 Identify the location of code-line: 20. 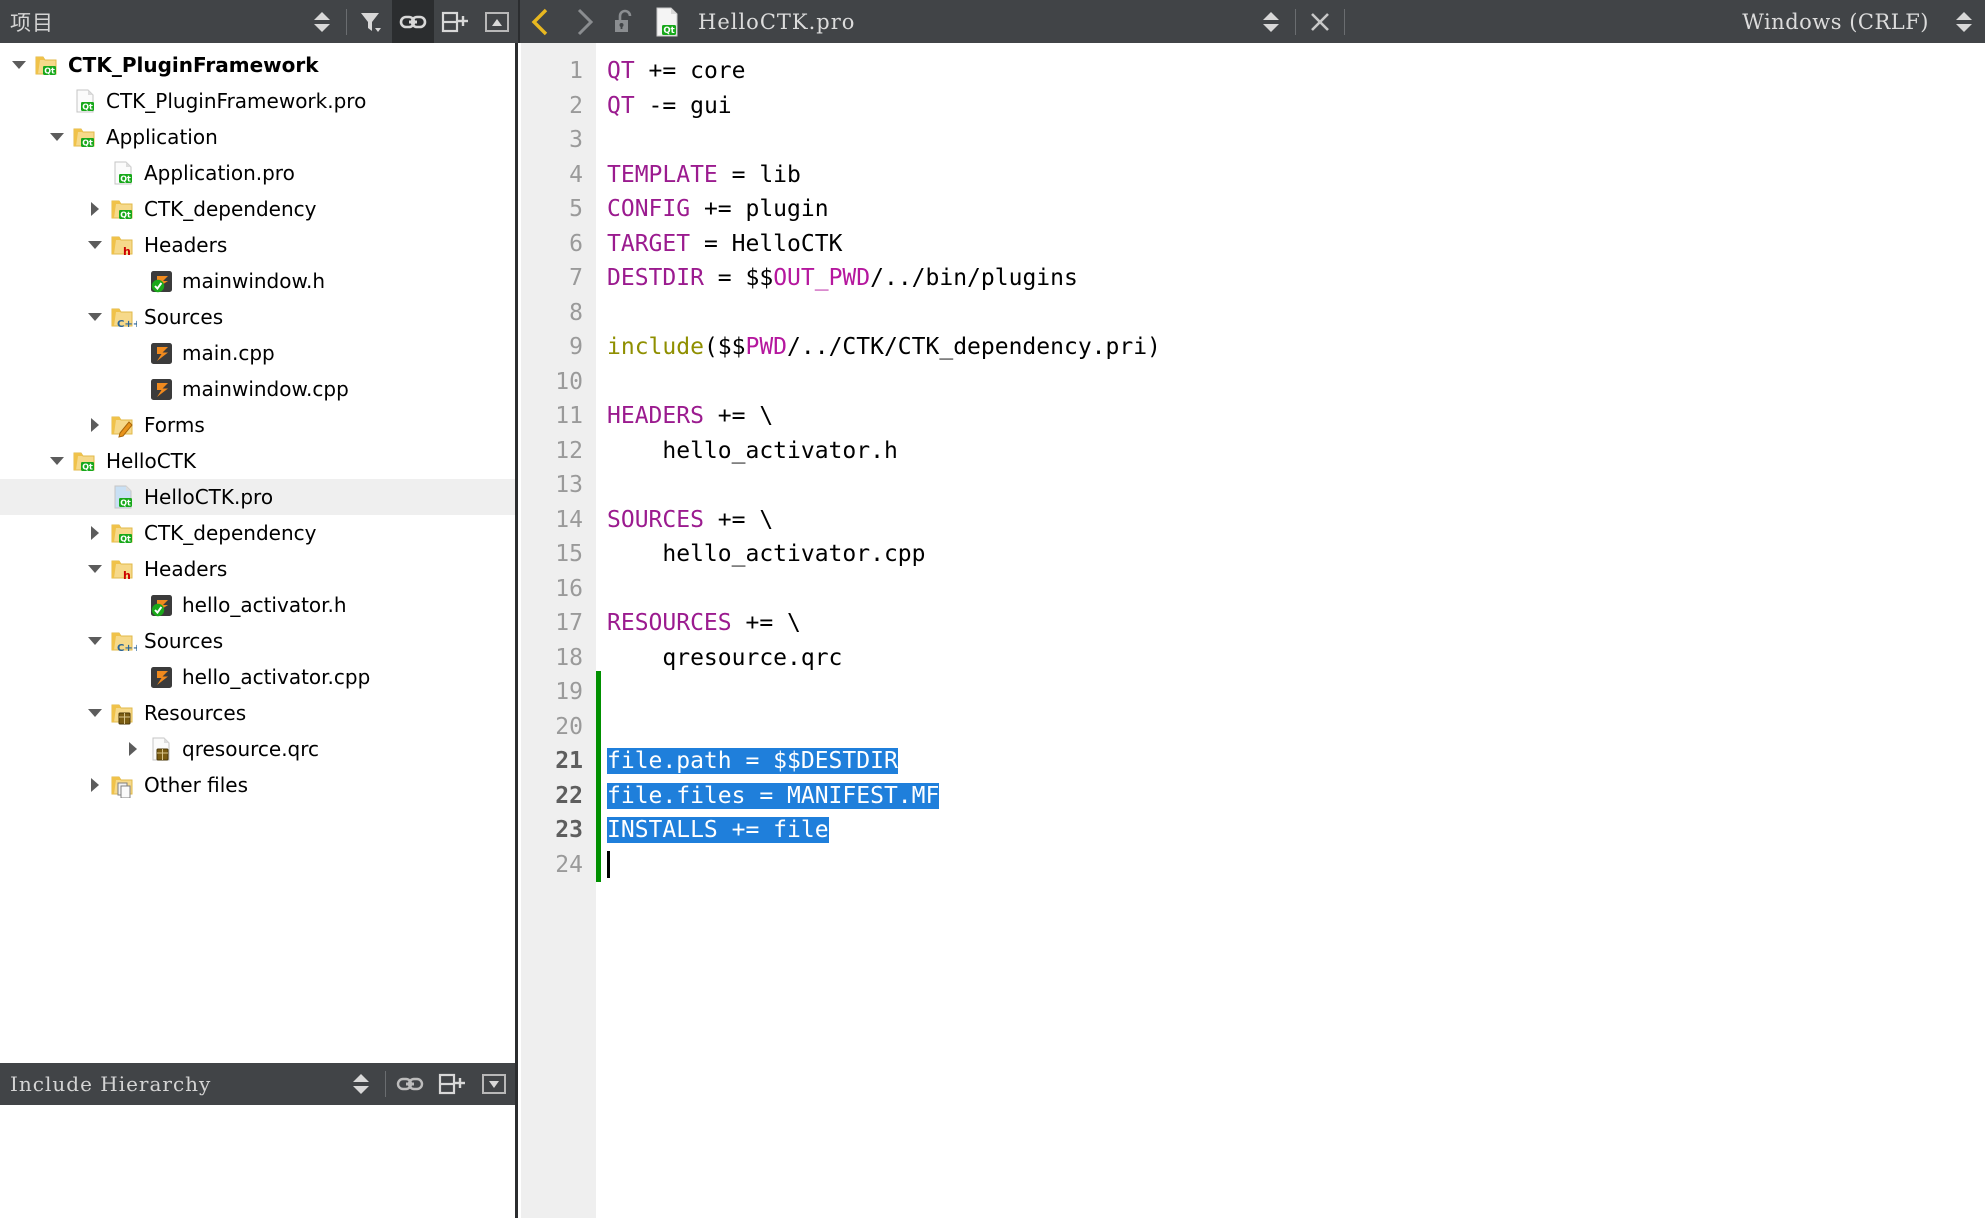
(1253, 727).